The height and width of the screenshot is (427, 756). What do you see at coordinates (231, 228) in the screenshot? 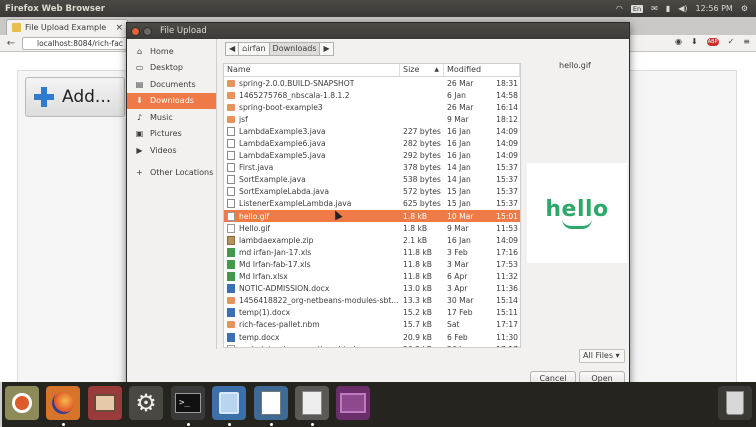
I see `img-file-icon` at bounding box center [231, 228].